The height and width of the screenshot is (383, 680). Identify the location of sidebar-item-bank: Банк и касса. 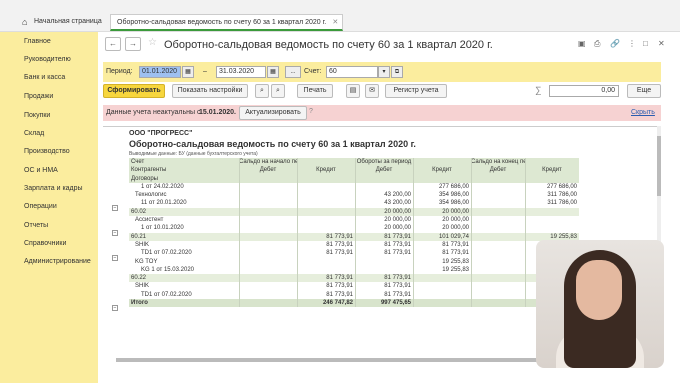
(44, 77).